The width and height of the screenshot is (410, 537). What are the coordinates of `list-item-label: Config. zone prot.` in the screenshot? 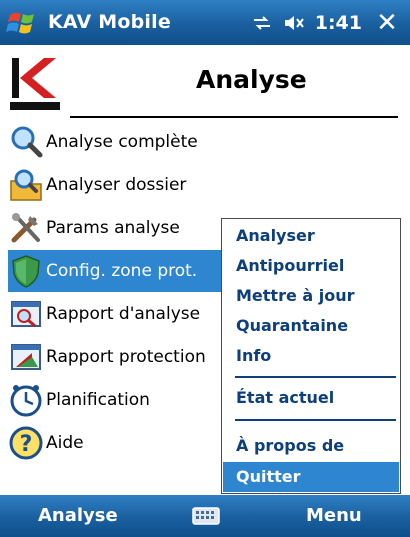 It's located at (122, 271).